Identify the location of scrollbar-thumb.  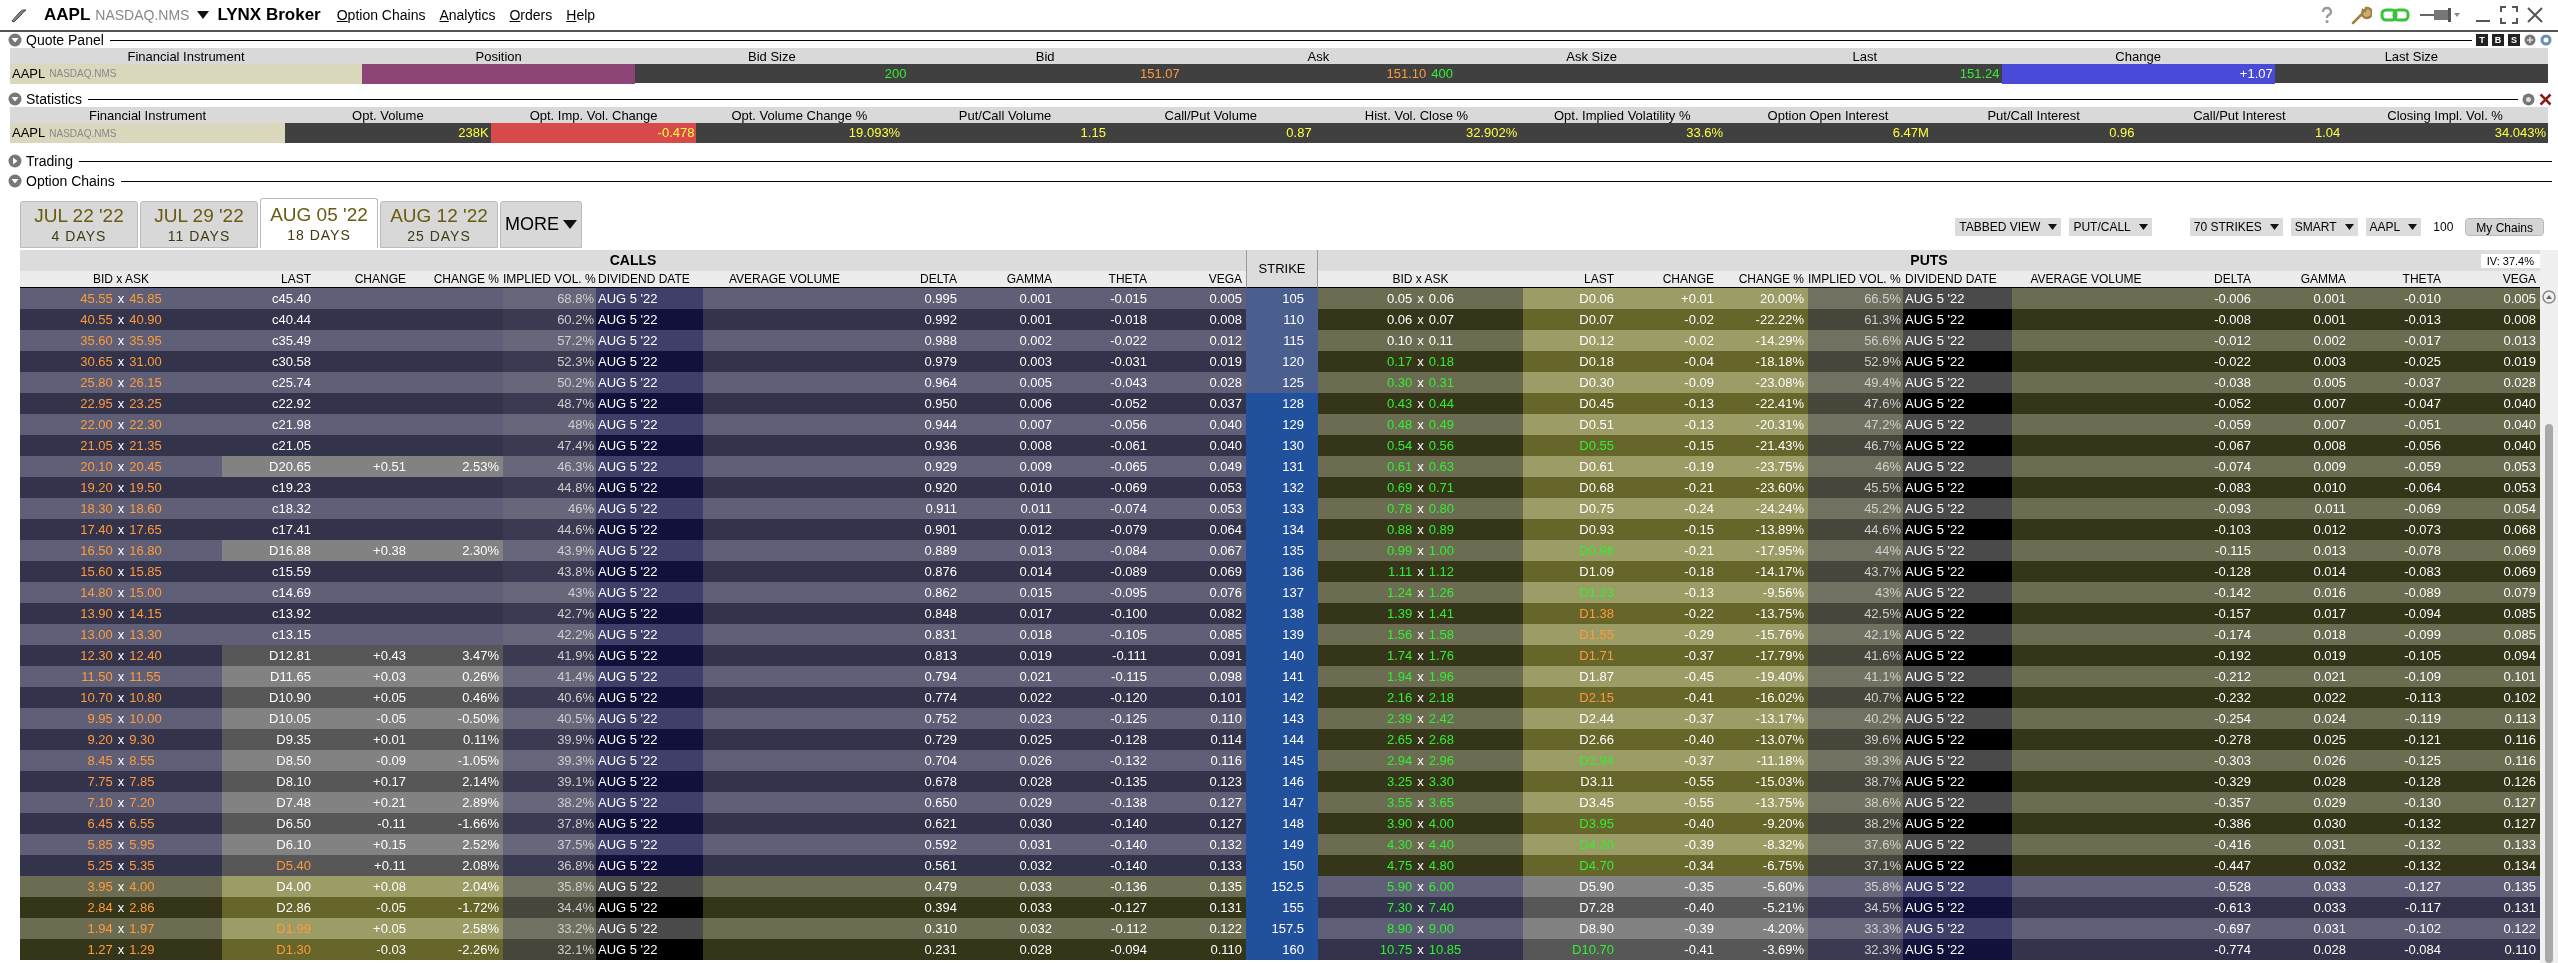
(2549, 693).